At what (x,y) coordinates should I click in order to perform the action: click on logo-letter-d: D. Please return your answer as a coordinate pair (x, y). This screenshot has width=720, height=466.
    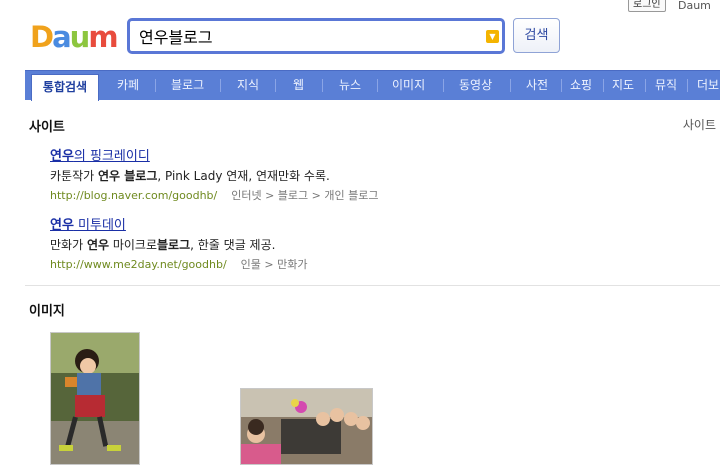
    Looking at the image, I should click on (42, 37).